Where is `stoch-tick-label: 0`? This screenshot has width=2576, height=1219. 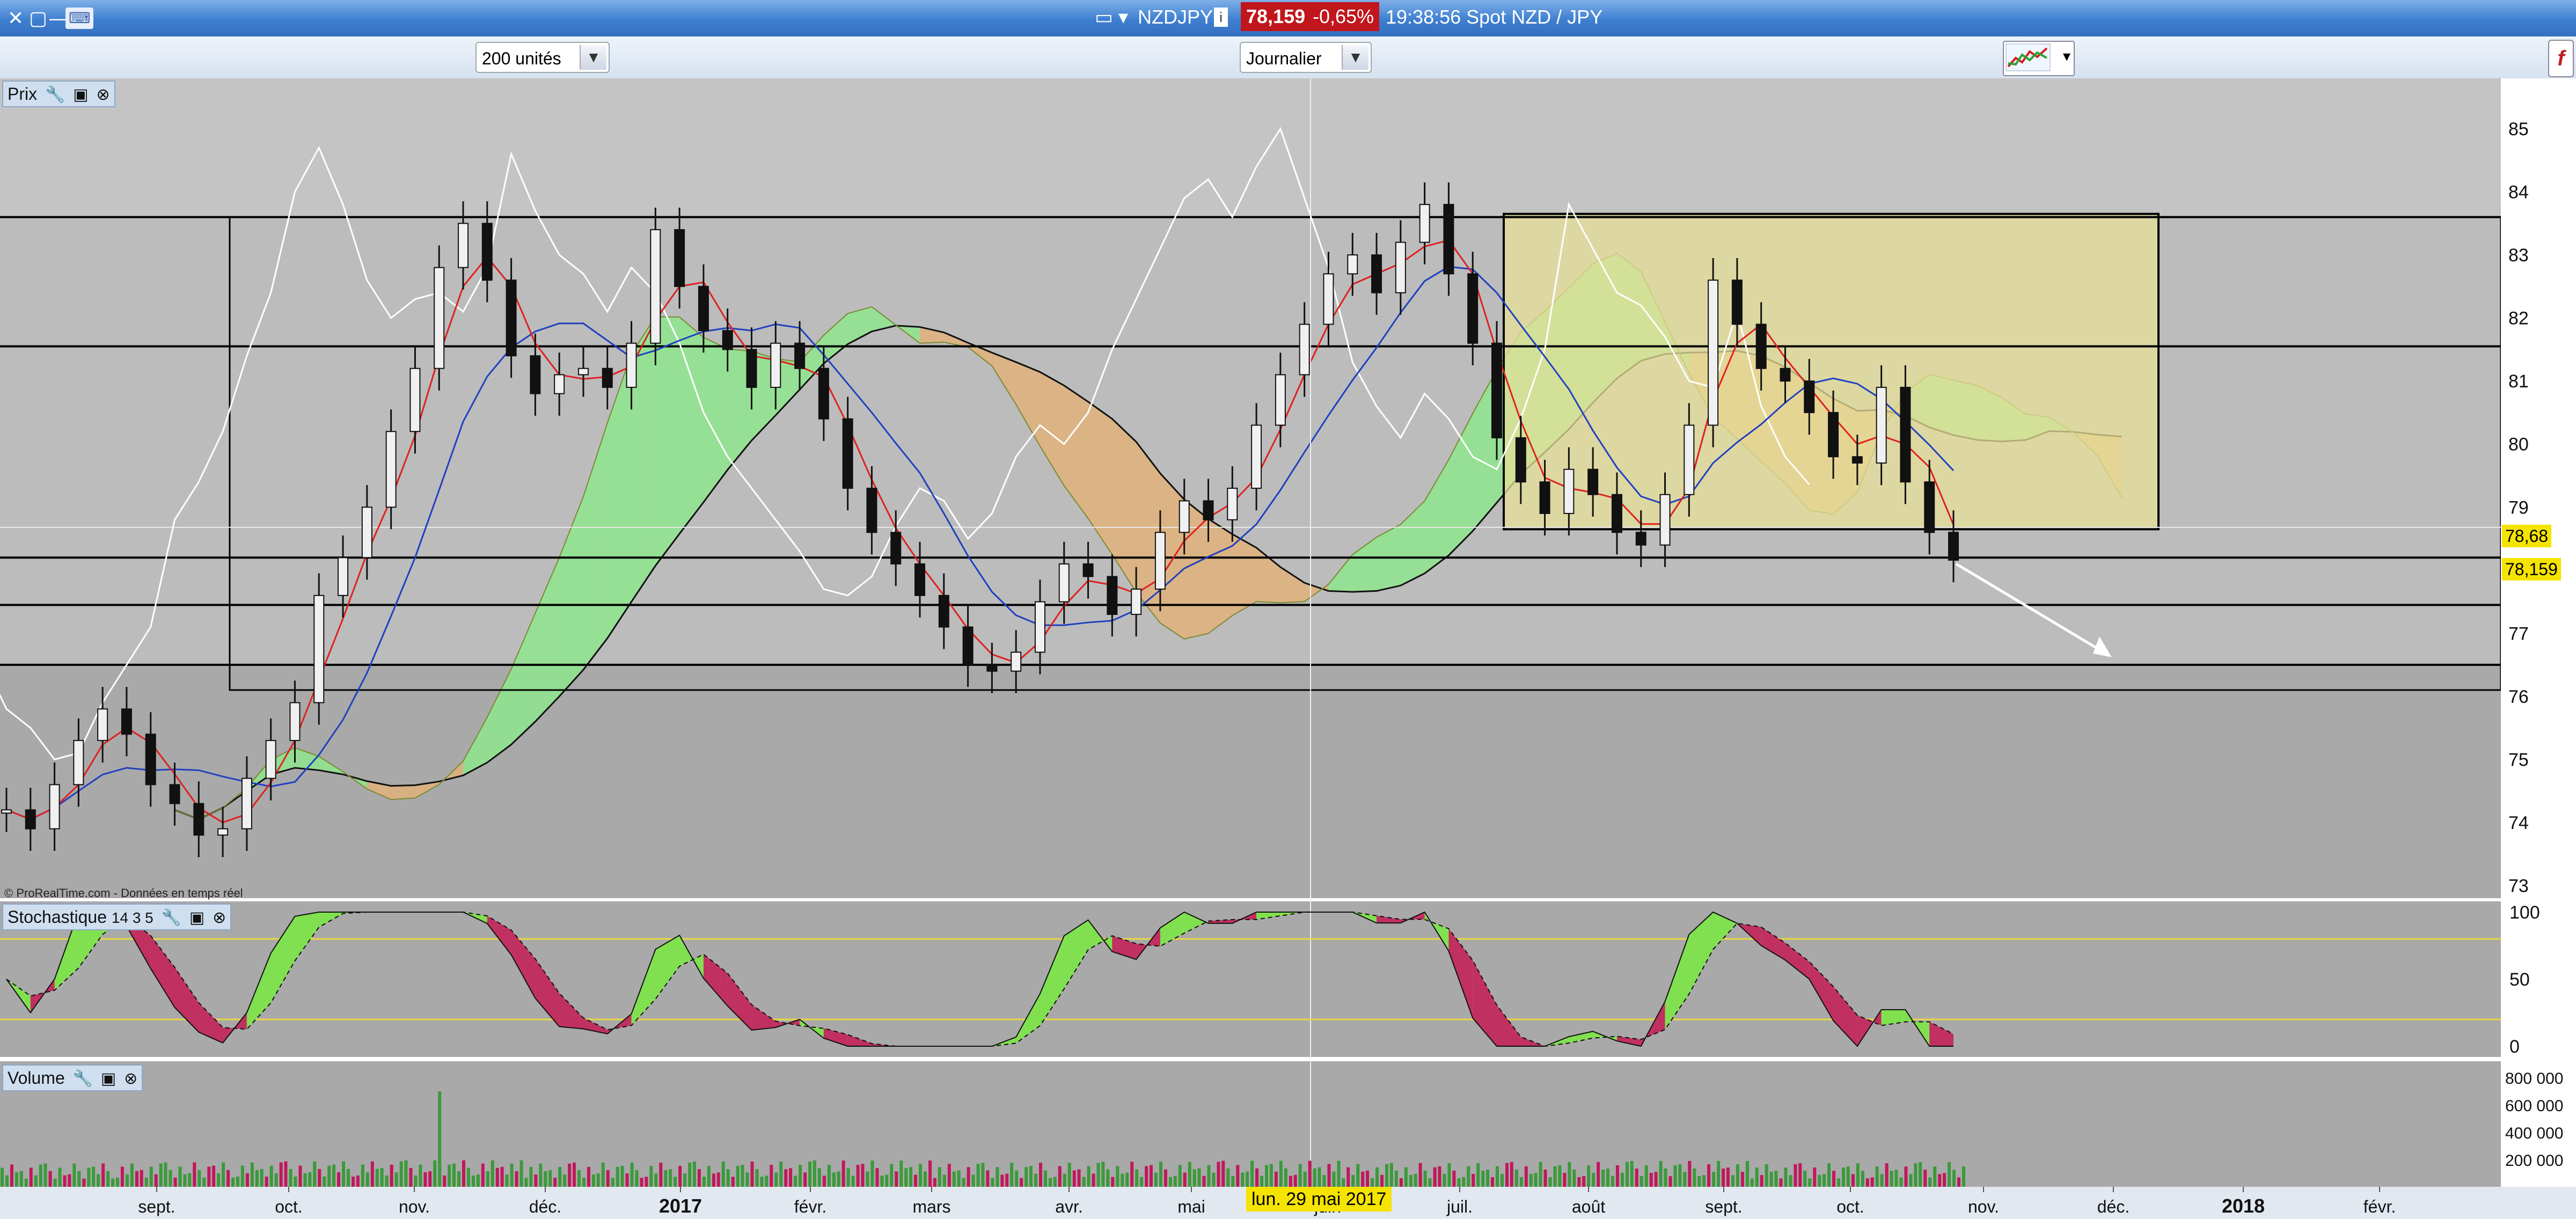 stoch-tick-label: 0 is located at coordinates (2514, 1047).